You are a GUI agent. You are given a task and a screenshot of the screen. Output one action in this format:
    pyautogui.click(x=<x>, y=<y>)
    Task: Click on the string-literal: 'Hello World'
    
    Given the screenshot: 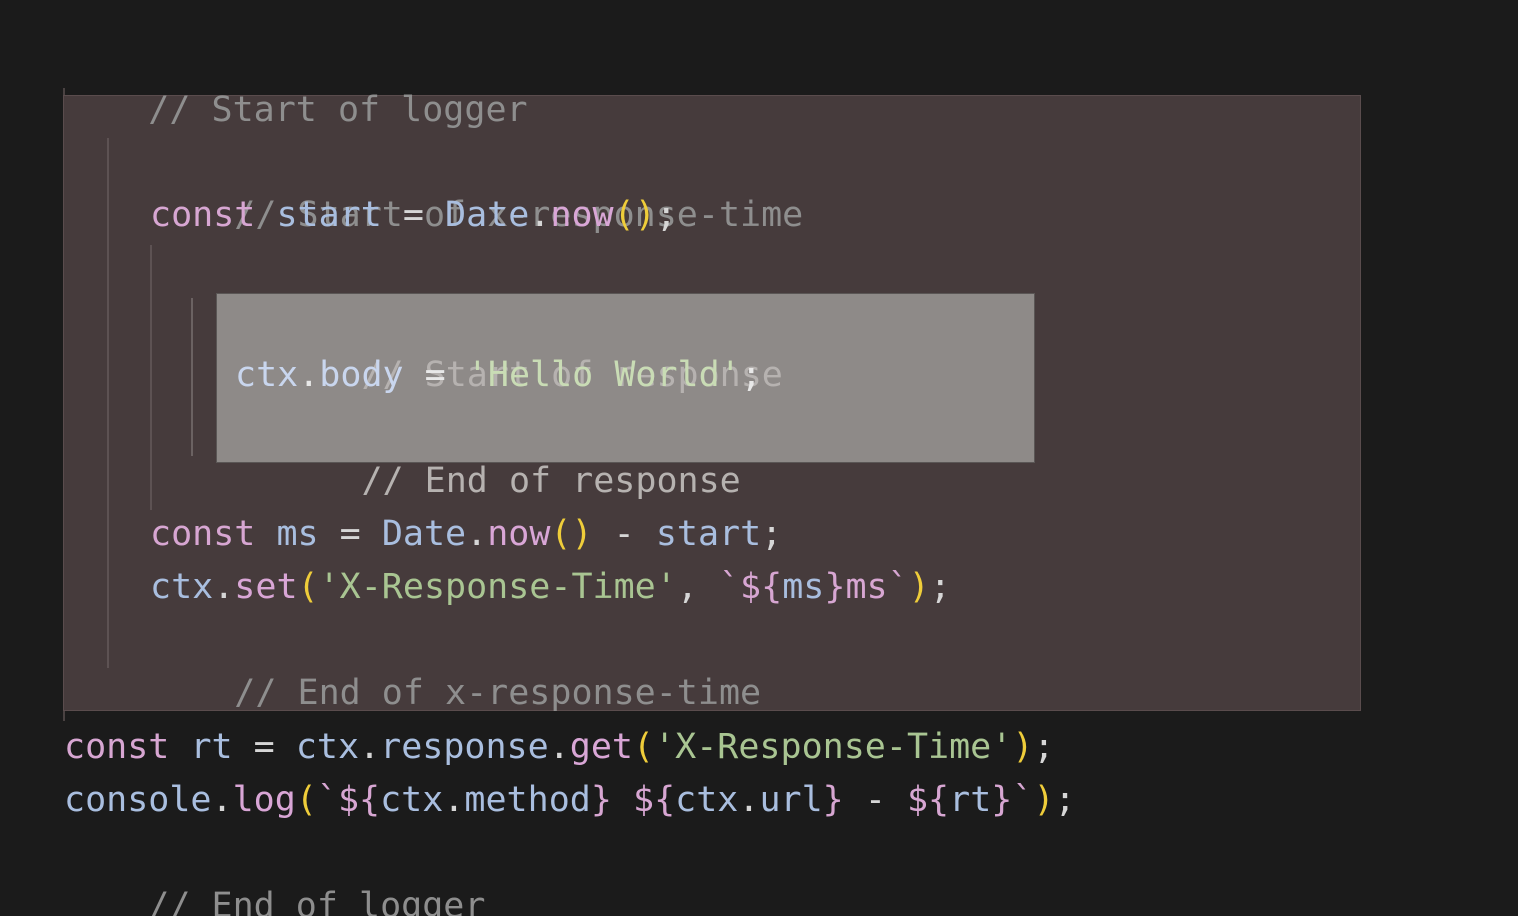 What is the action you would take?
    pyautogui.click(x=603, y=375)
    